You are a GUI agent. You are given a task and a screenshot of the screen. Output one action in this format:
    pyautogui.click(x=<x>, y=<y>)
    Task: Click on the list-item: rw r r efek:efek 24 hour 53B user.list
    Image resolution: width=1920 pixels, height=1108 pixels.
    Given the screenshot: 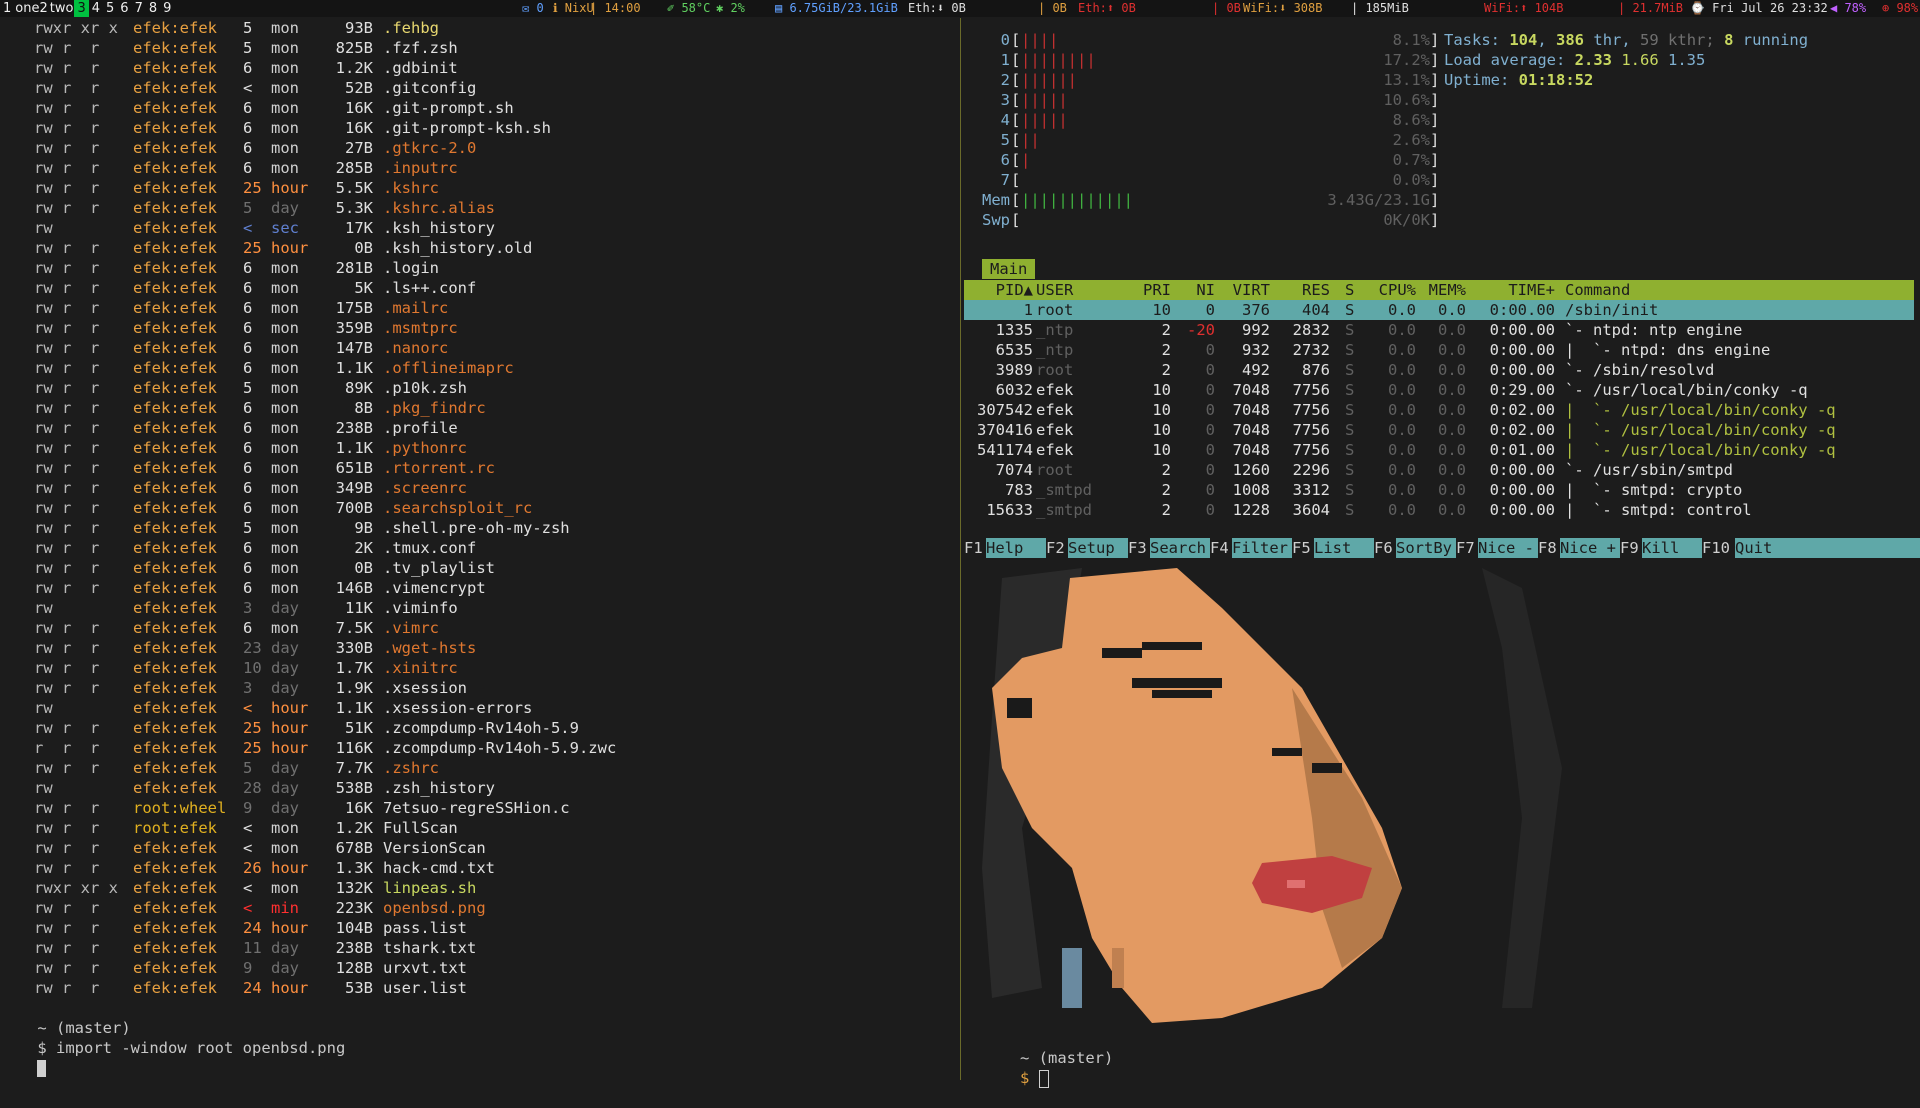 What is the action you would take?
    pyautogui.click(x=480, y=988)
    